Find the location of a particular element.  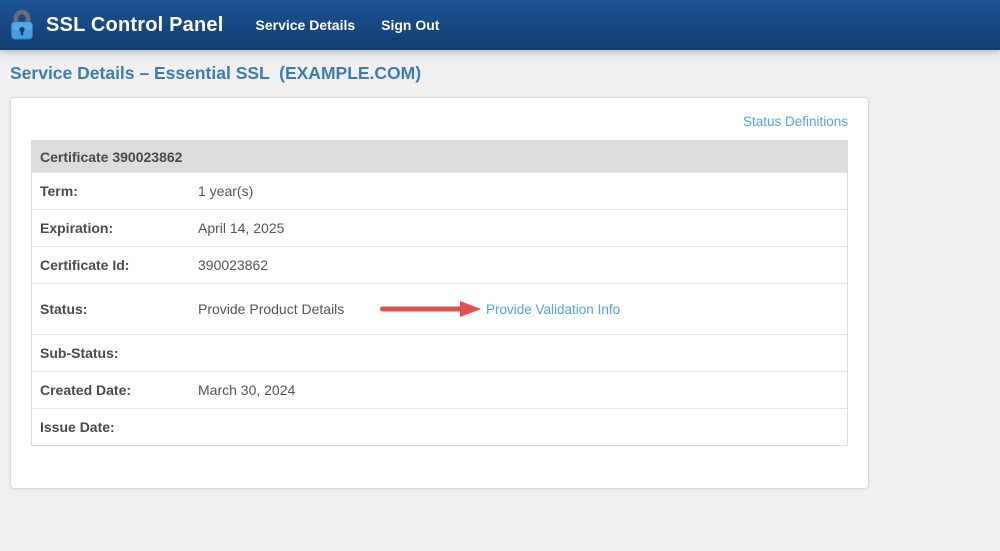

row-label: Issue Date: is located at coordinates (77, 427).